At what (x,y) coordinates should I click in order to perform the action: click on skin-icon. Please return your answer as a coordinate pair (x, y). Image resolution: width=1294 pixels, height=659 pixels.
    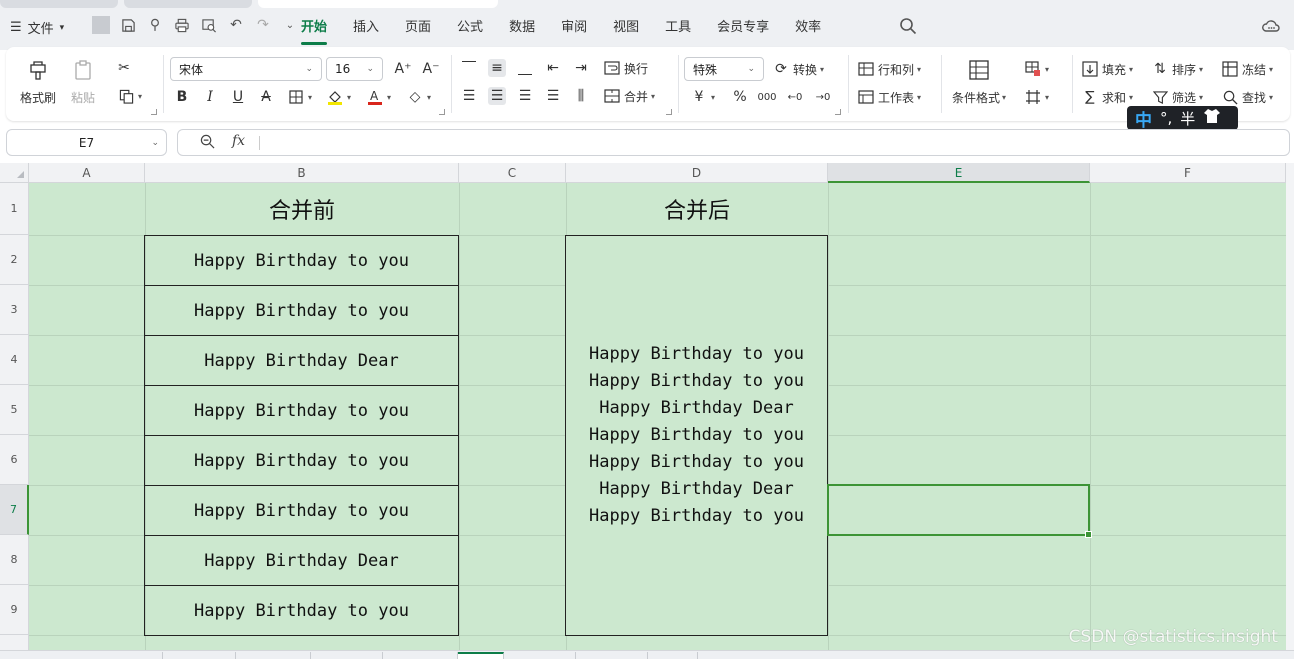
    Looking at the image, I should click on (1212, 118).